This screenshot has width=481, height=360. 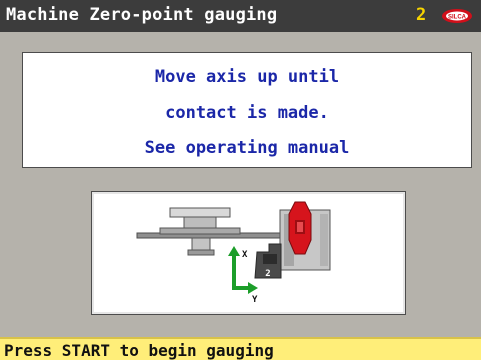 What do you see at coordinates (200, 231) in the screenshot?
I see `cutter-disc` at bounding box center [200, 231].